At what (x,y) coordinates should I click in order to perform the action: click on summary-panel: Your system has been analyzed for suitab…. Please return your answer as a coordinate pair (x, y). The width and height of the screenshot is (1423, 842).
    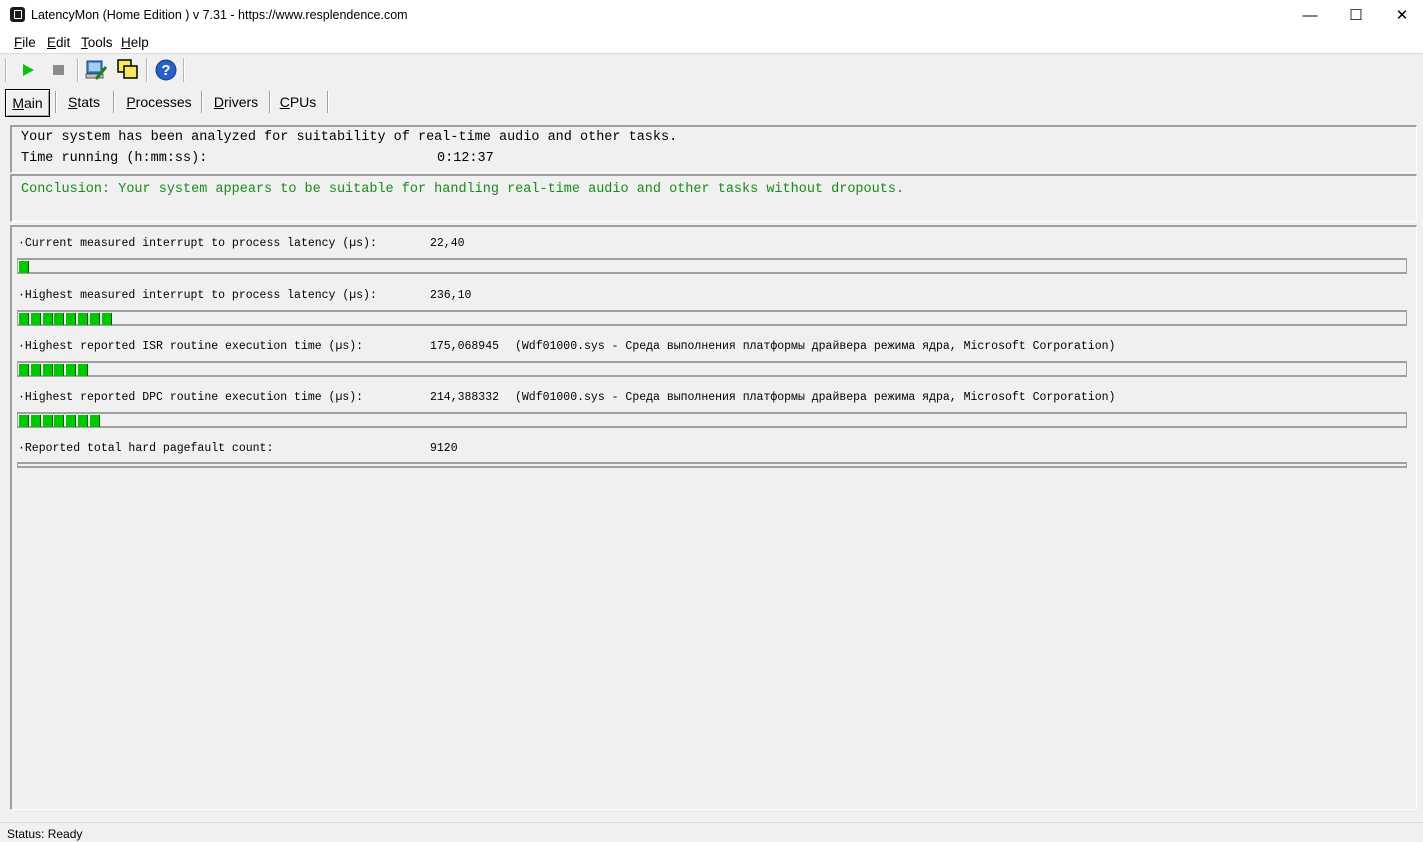
    Looking at the image, I should click on (713, 149).